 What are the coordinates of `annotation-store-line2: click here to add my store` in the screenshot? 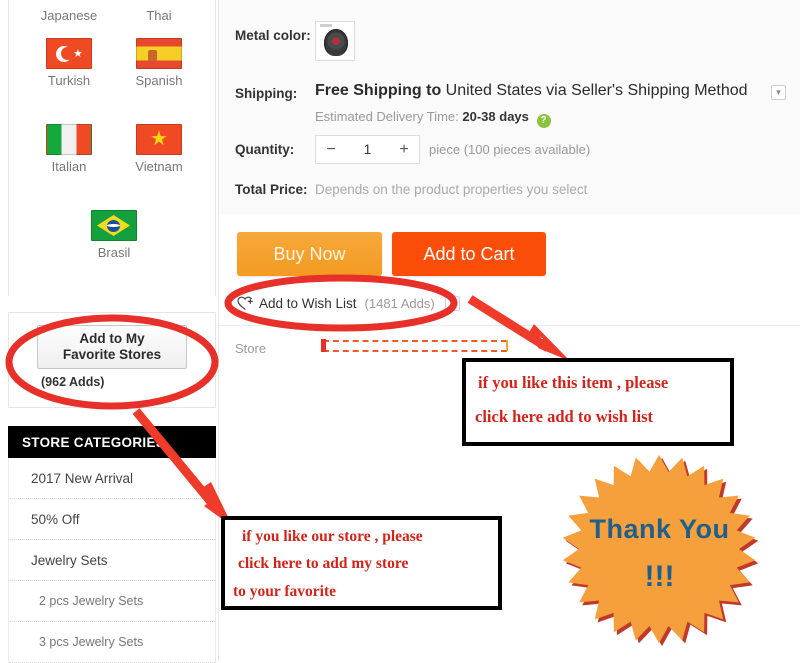 It's located at (323, 563).